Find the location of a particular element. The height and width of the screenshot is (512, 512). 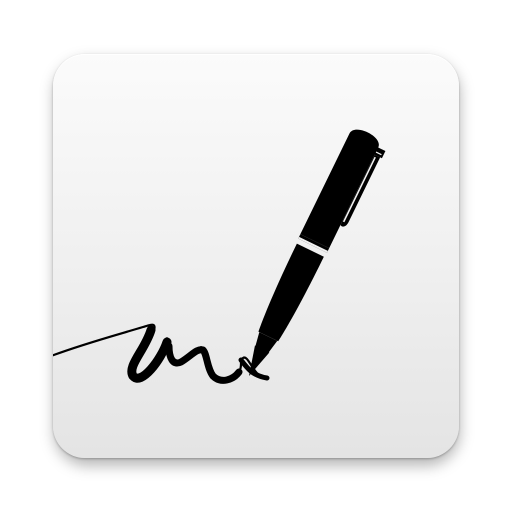

signature-stroke-icon is located at coordinates (161, 353).